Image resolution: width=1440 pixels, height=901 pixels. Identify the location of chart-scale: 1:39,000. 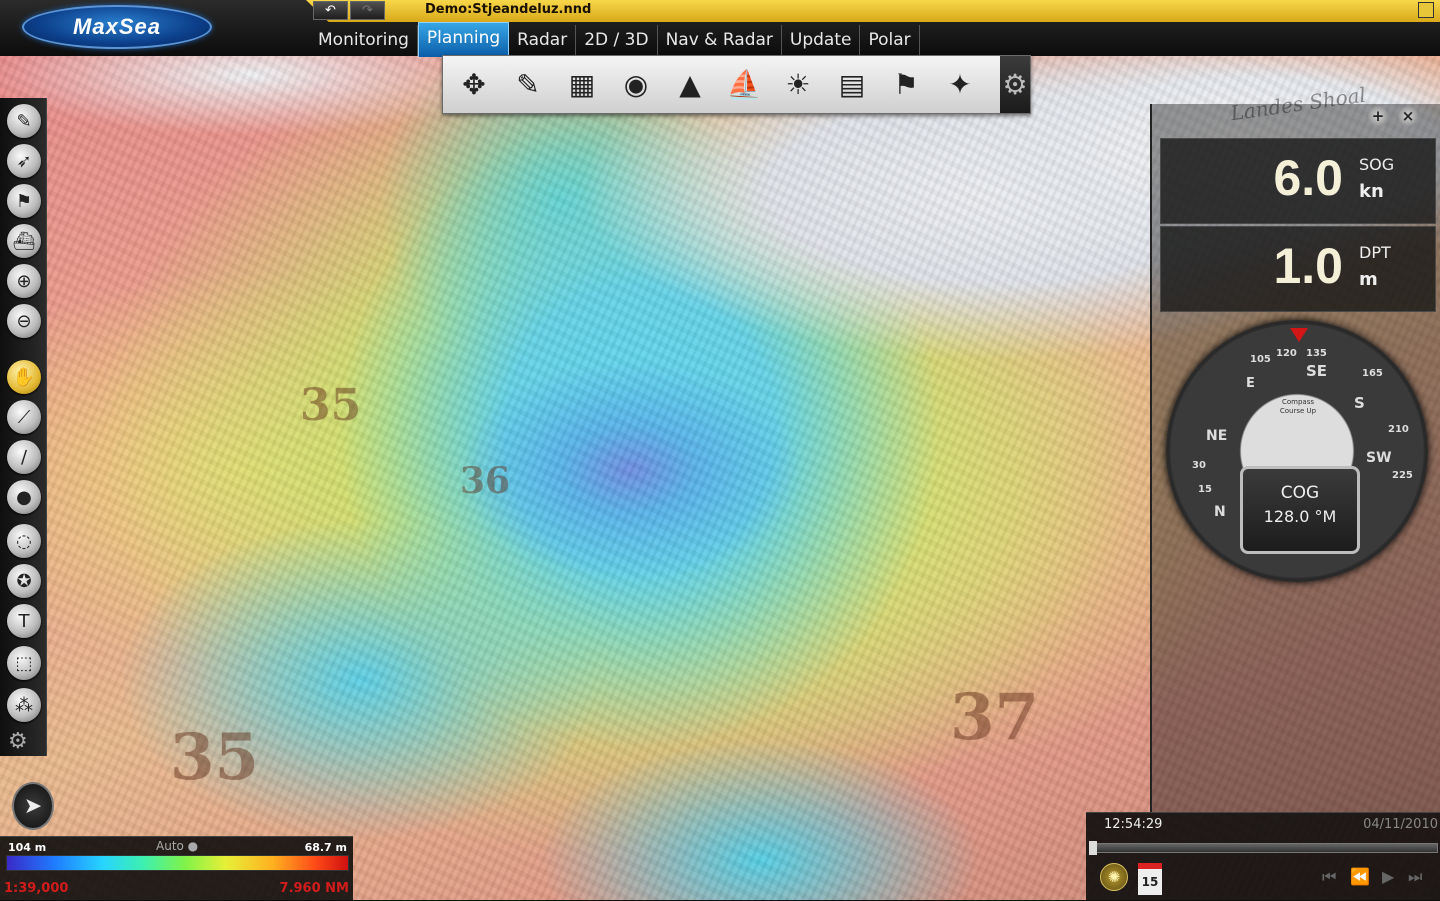
(36, 888).